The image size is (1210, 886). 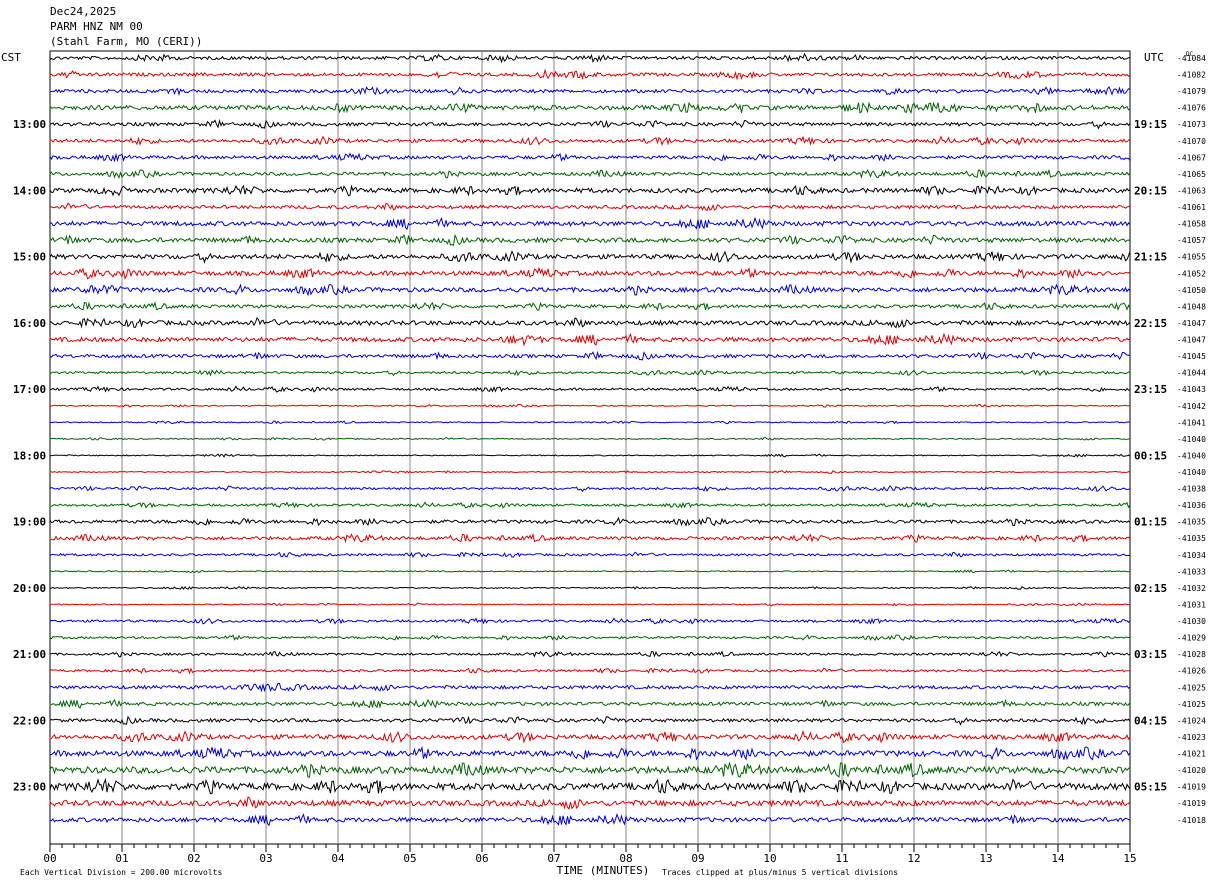 I want to click on dc-offset-label: -41018, so click(x=1191, y=820).